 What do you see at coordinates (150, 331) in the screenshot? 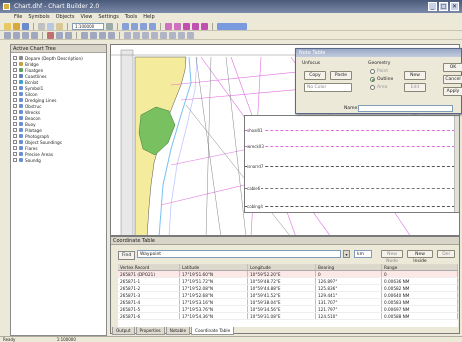
I see `tab-properties: Properties` at bounding box center [150, 331].